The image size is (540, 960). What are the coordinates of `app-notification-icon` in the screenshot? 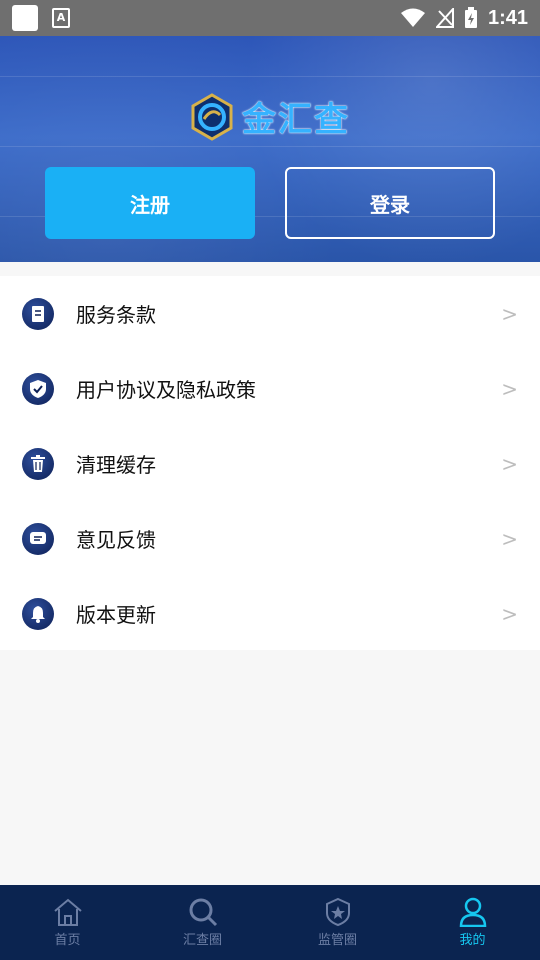 It's located at (25, 18).